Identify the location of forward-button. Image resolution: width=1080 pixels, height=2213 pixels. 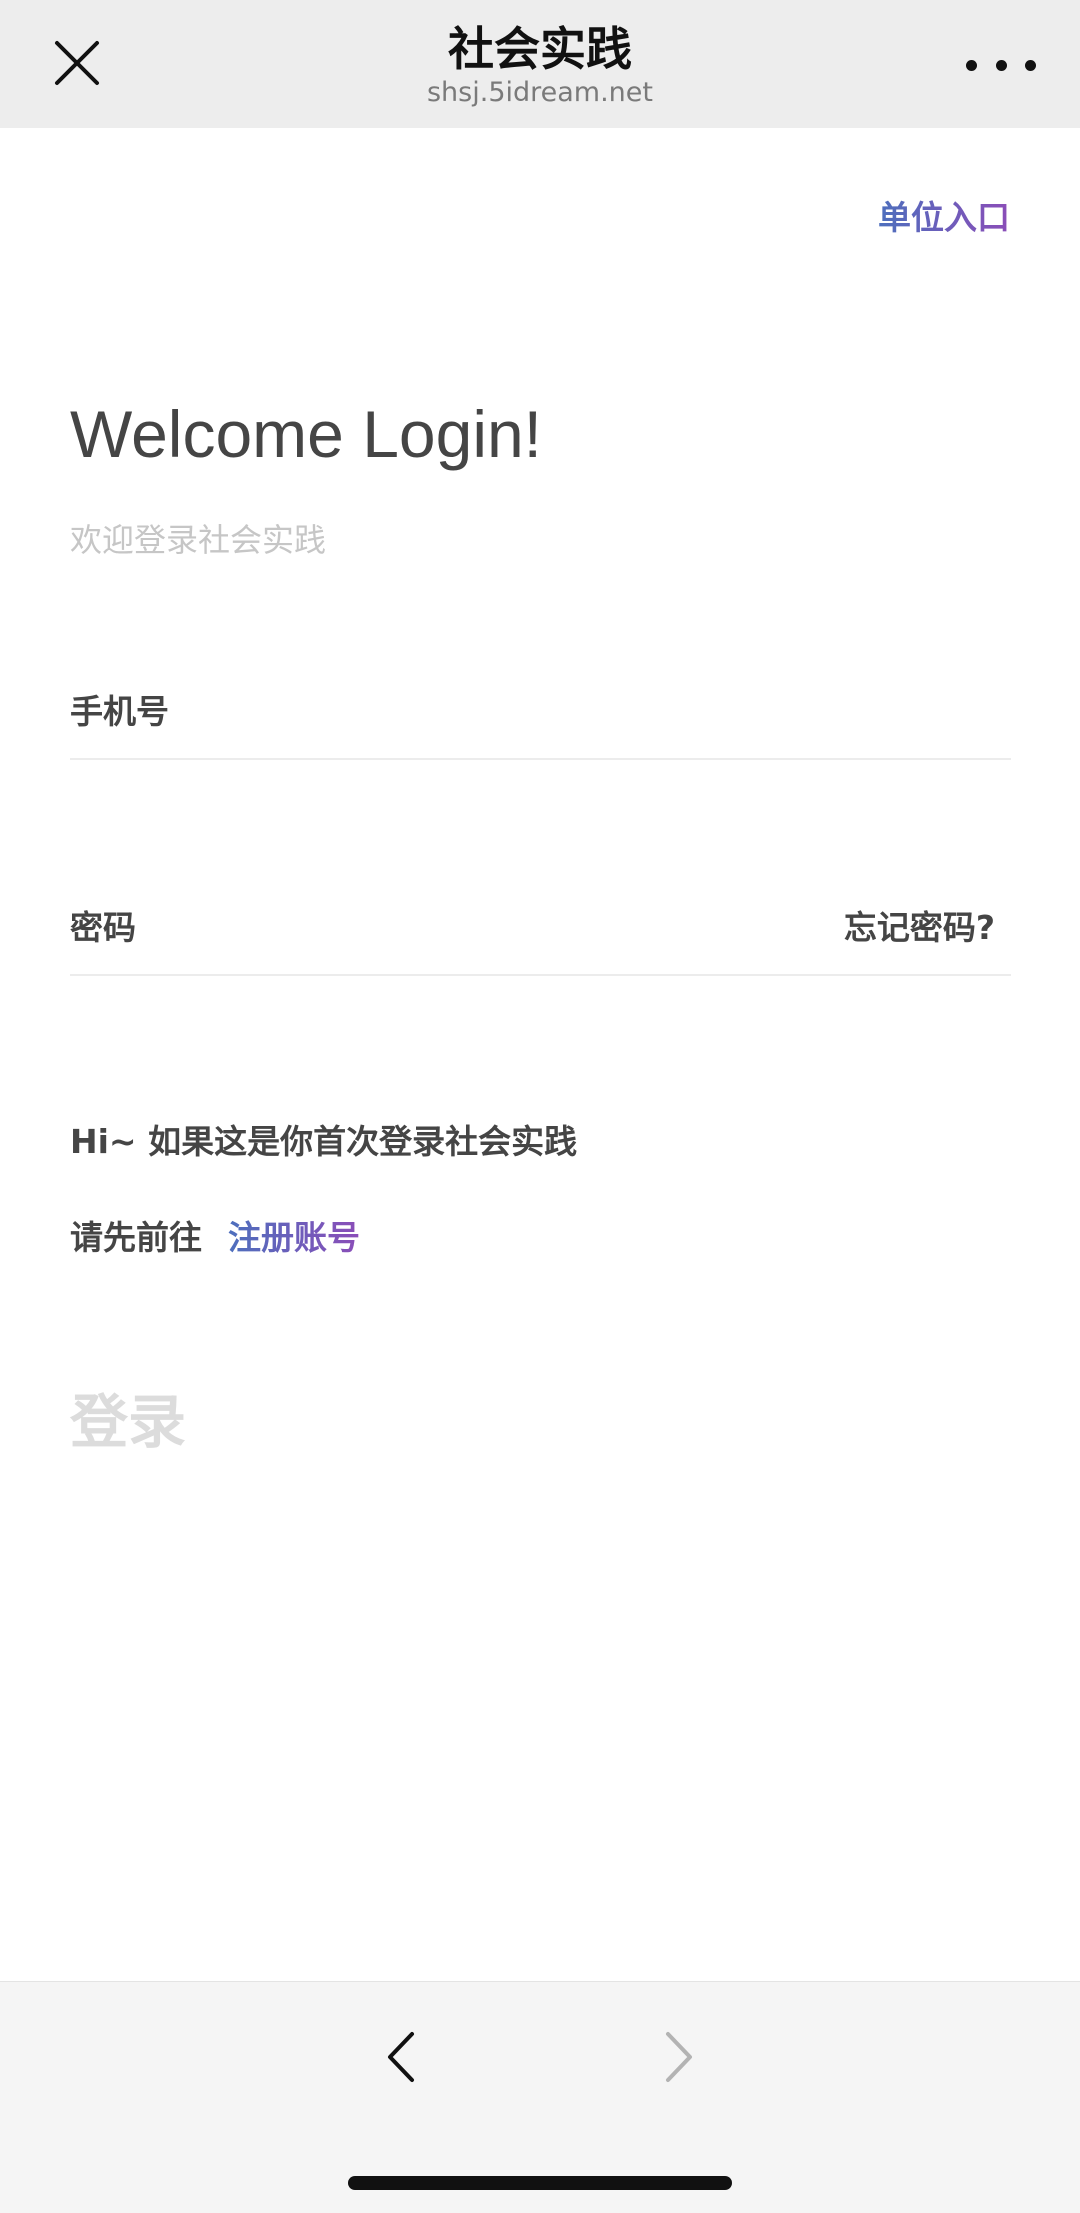
(679, 2057).